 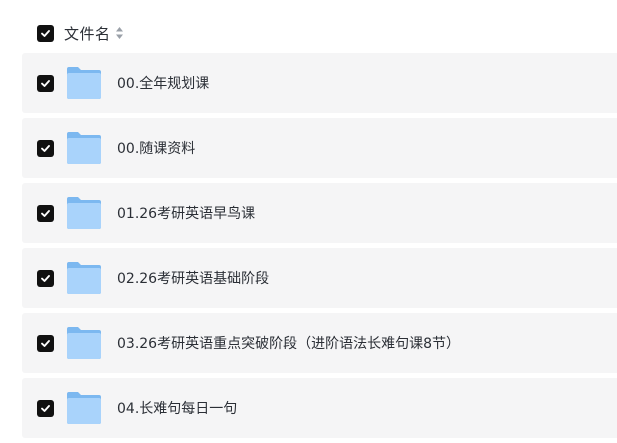 I want to click on file-row: 03.26考研英语重点突破阶段（进阶语法长难句课8节）, so click(x=319, y=343).